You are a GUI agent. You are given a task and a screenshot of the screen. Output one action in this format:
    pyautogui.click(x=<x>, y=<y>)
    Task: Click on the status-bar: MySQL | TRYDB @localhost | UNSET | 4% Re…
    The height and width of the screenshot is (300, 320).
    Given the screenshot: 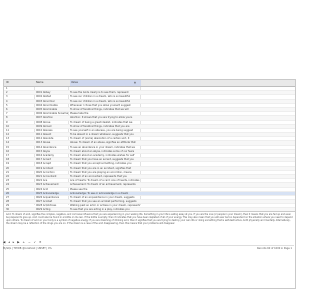 What is the action you would take?
    pyautogui.click(x=148, y=248)
    